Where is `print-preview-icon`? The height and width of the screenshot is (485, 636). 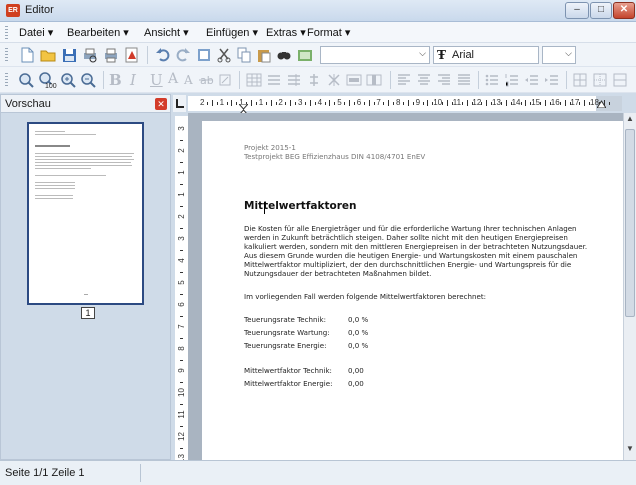 print-preview-icon is located at coordinates (90, 55).